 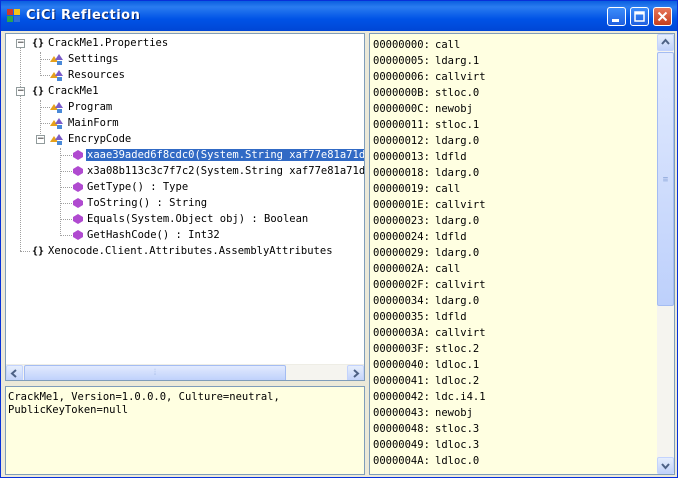 I want to click on scroll-up-button, so click(x=665, y=42).